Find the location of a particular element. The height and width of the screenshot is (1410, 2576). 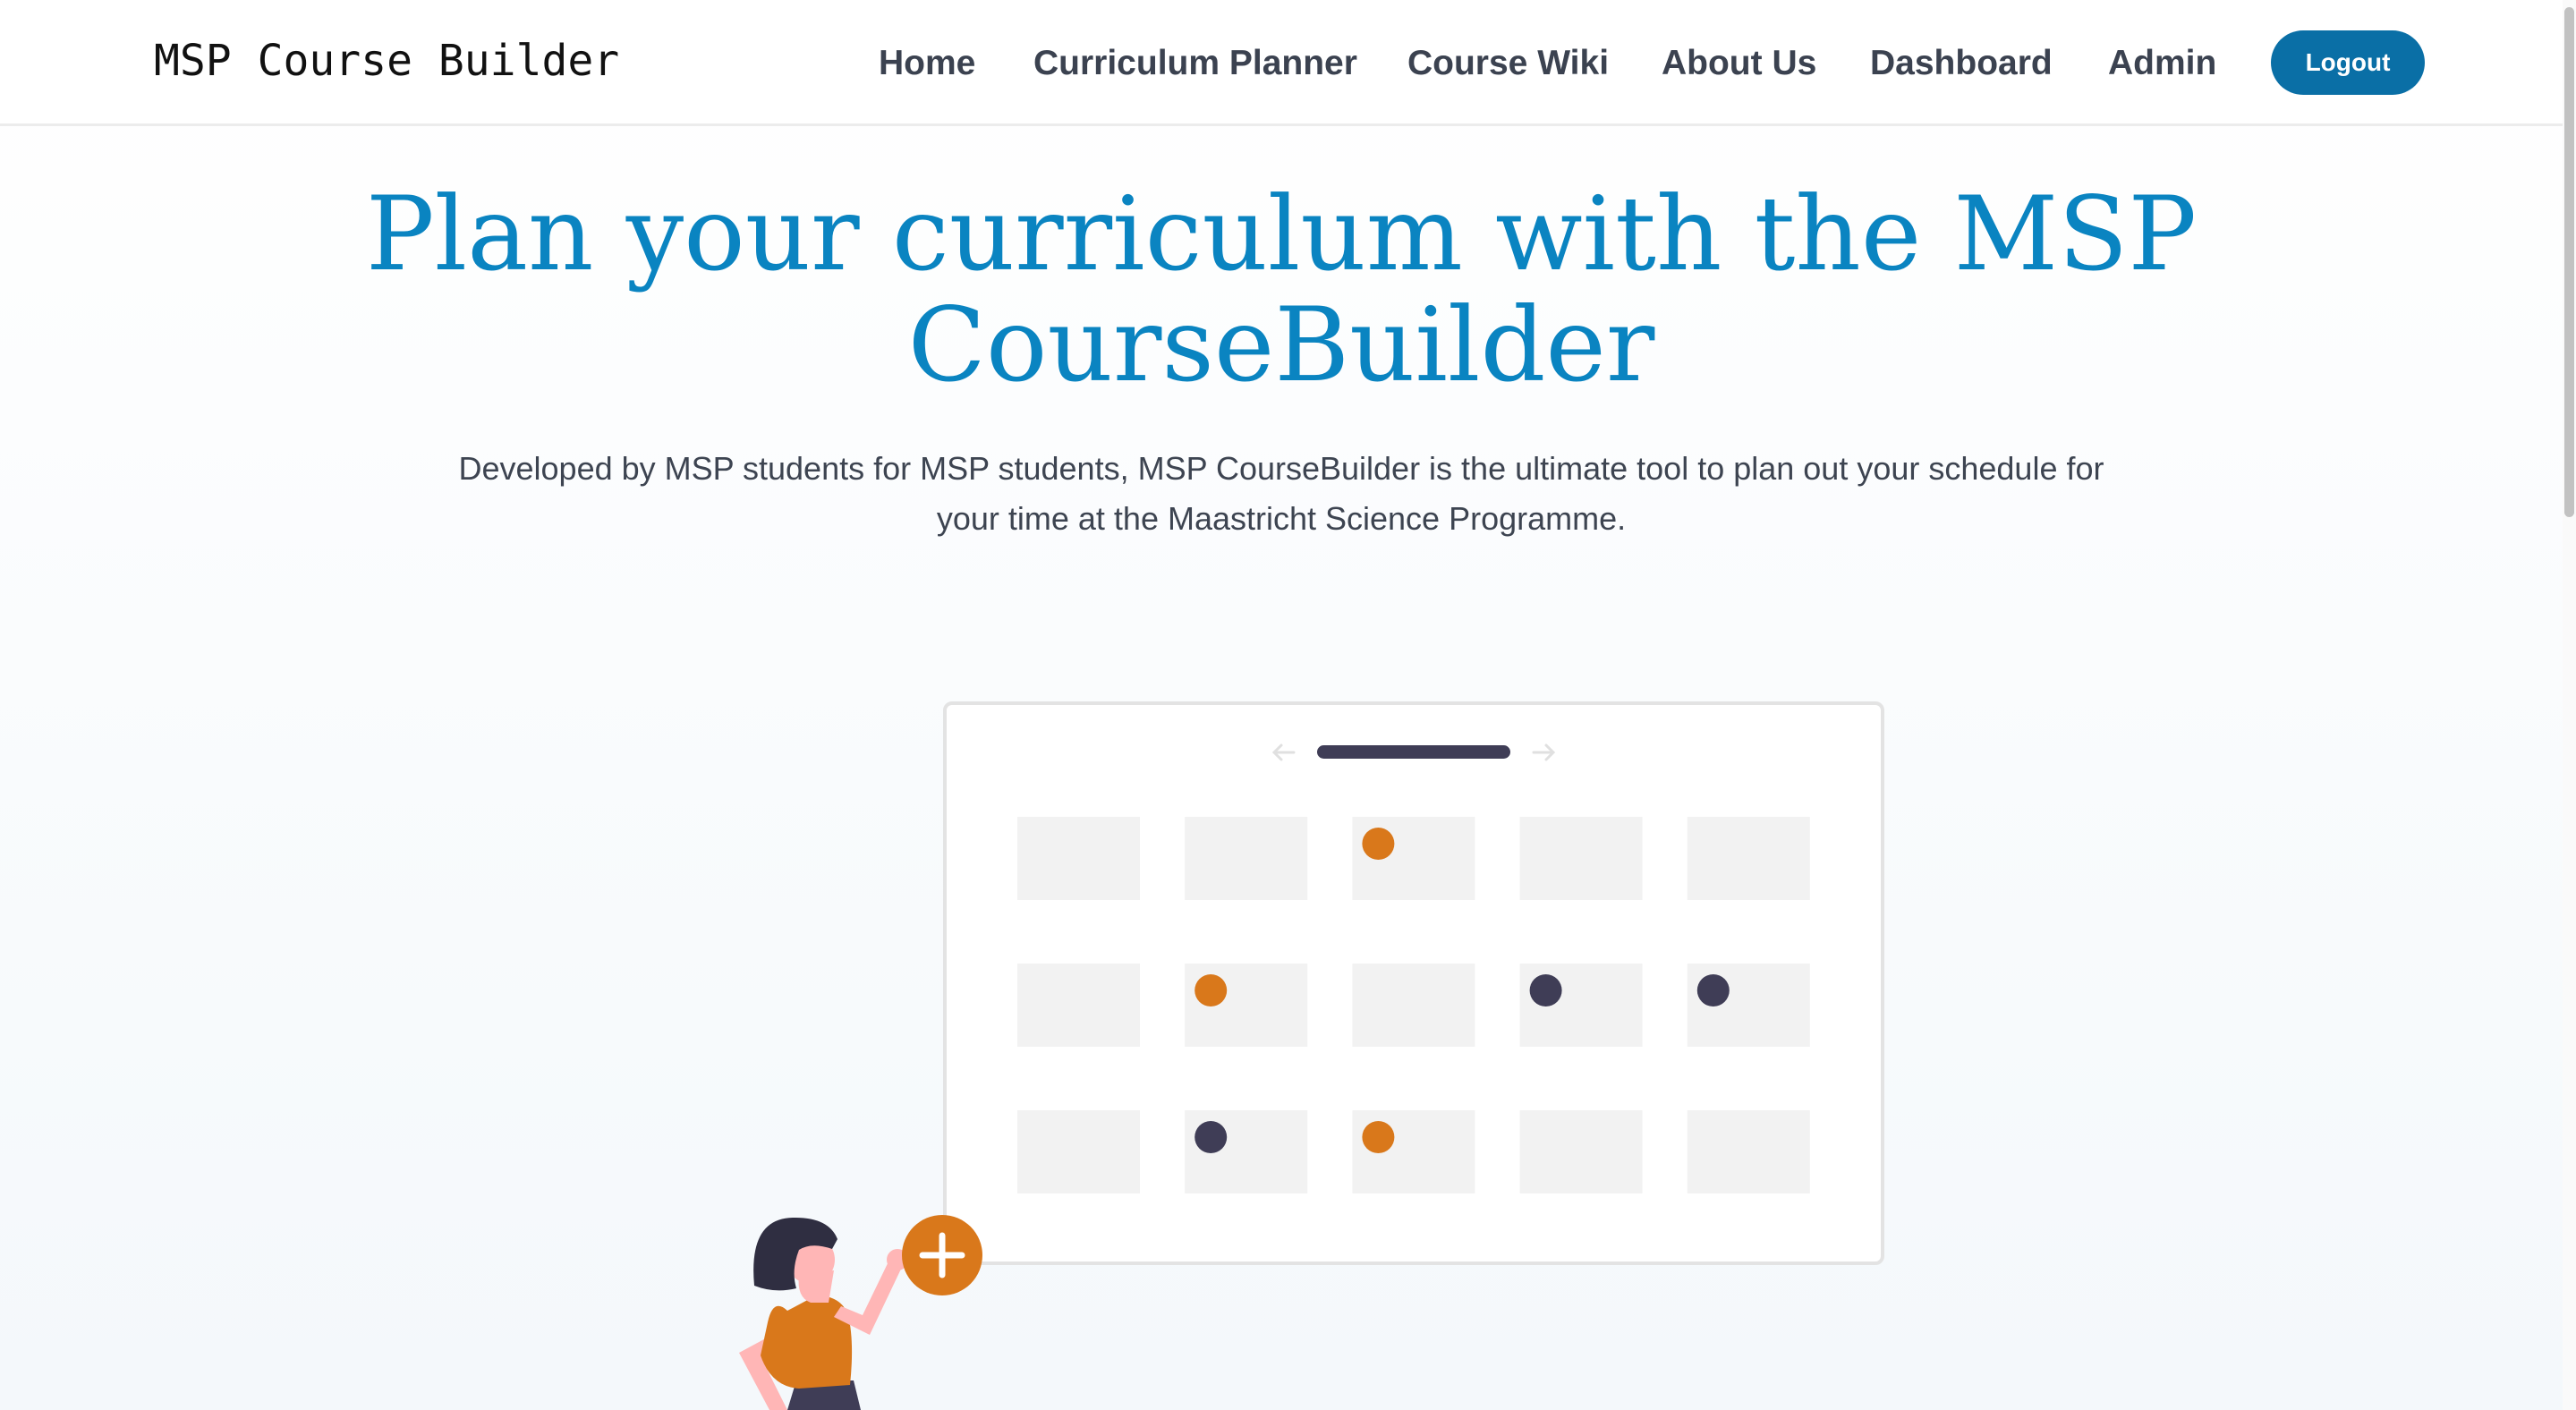

calendar-month-bar is located at coordinates (1413, 752).